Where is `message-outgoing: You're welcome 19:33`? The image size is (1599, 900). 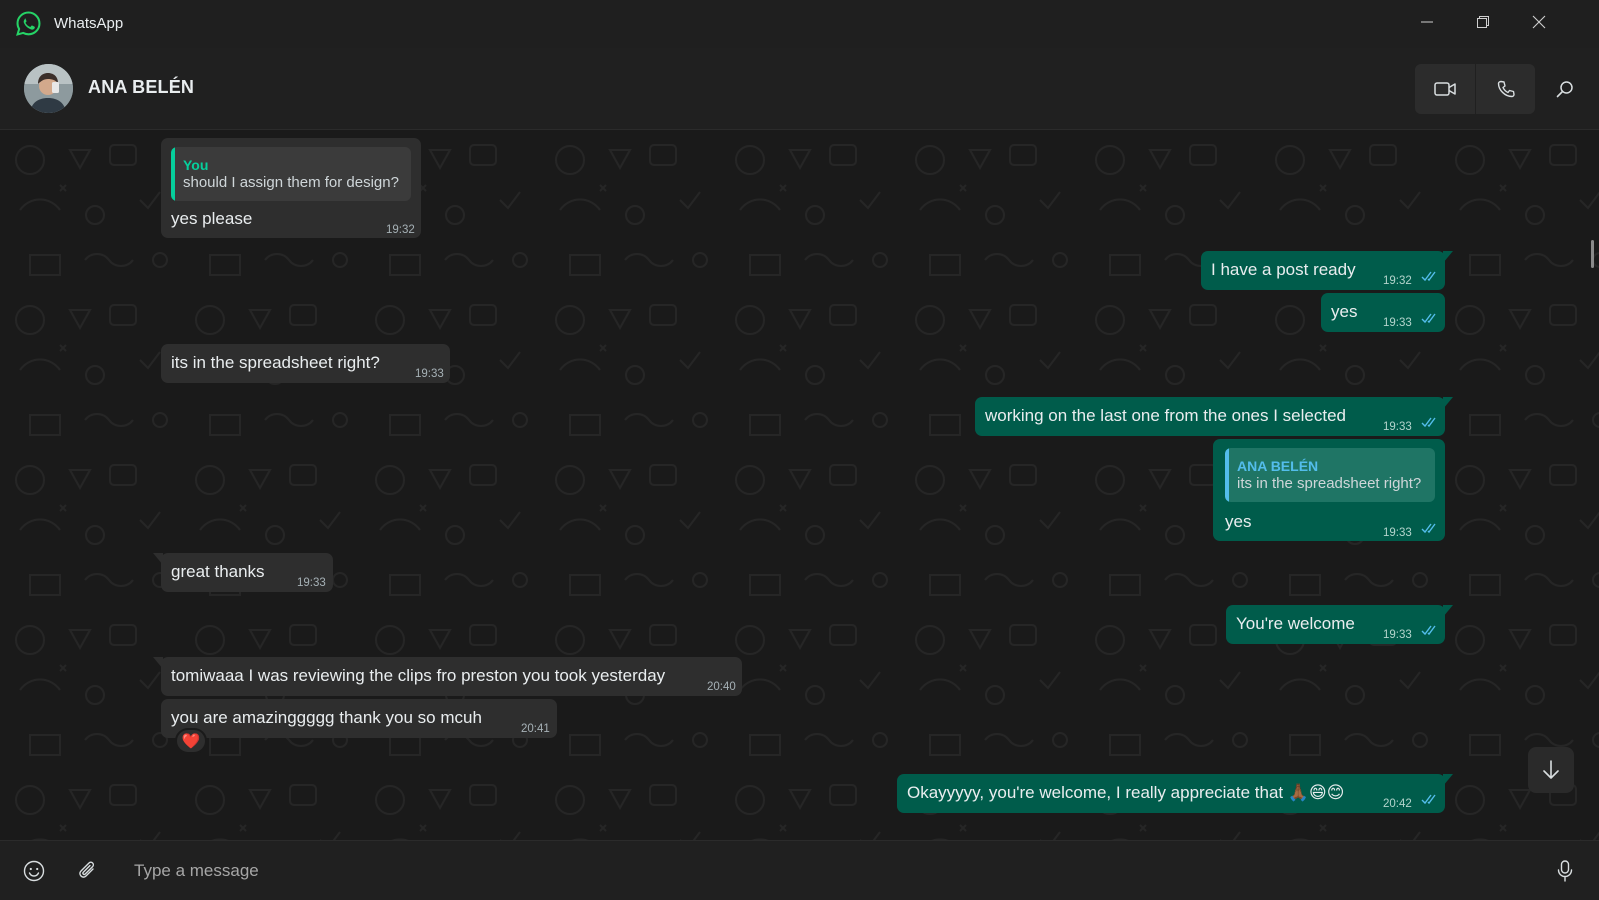
message-outgoing: You're welcome 19:33 is located at coordinates (1335, 624).